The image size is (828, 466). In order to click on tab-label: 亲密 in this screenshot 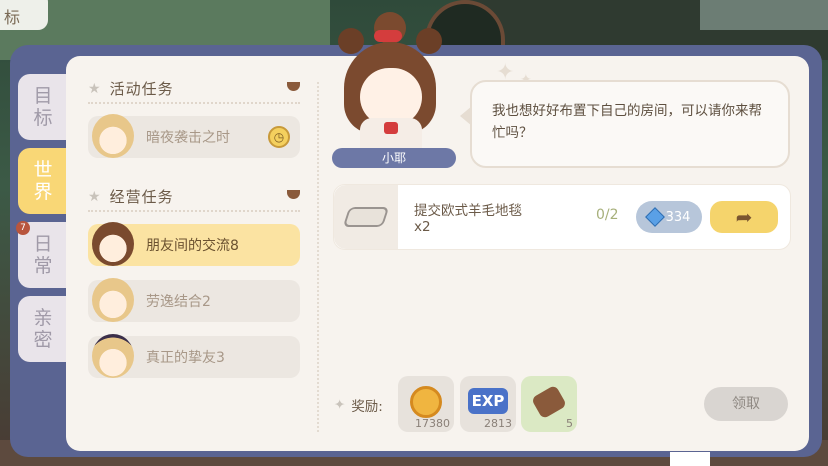, I will do `click(43, 329)`.